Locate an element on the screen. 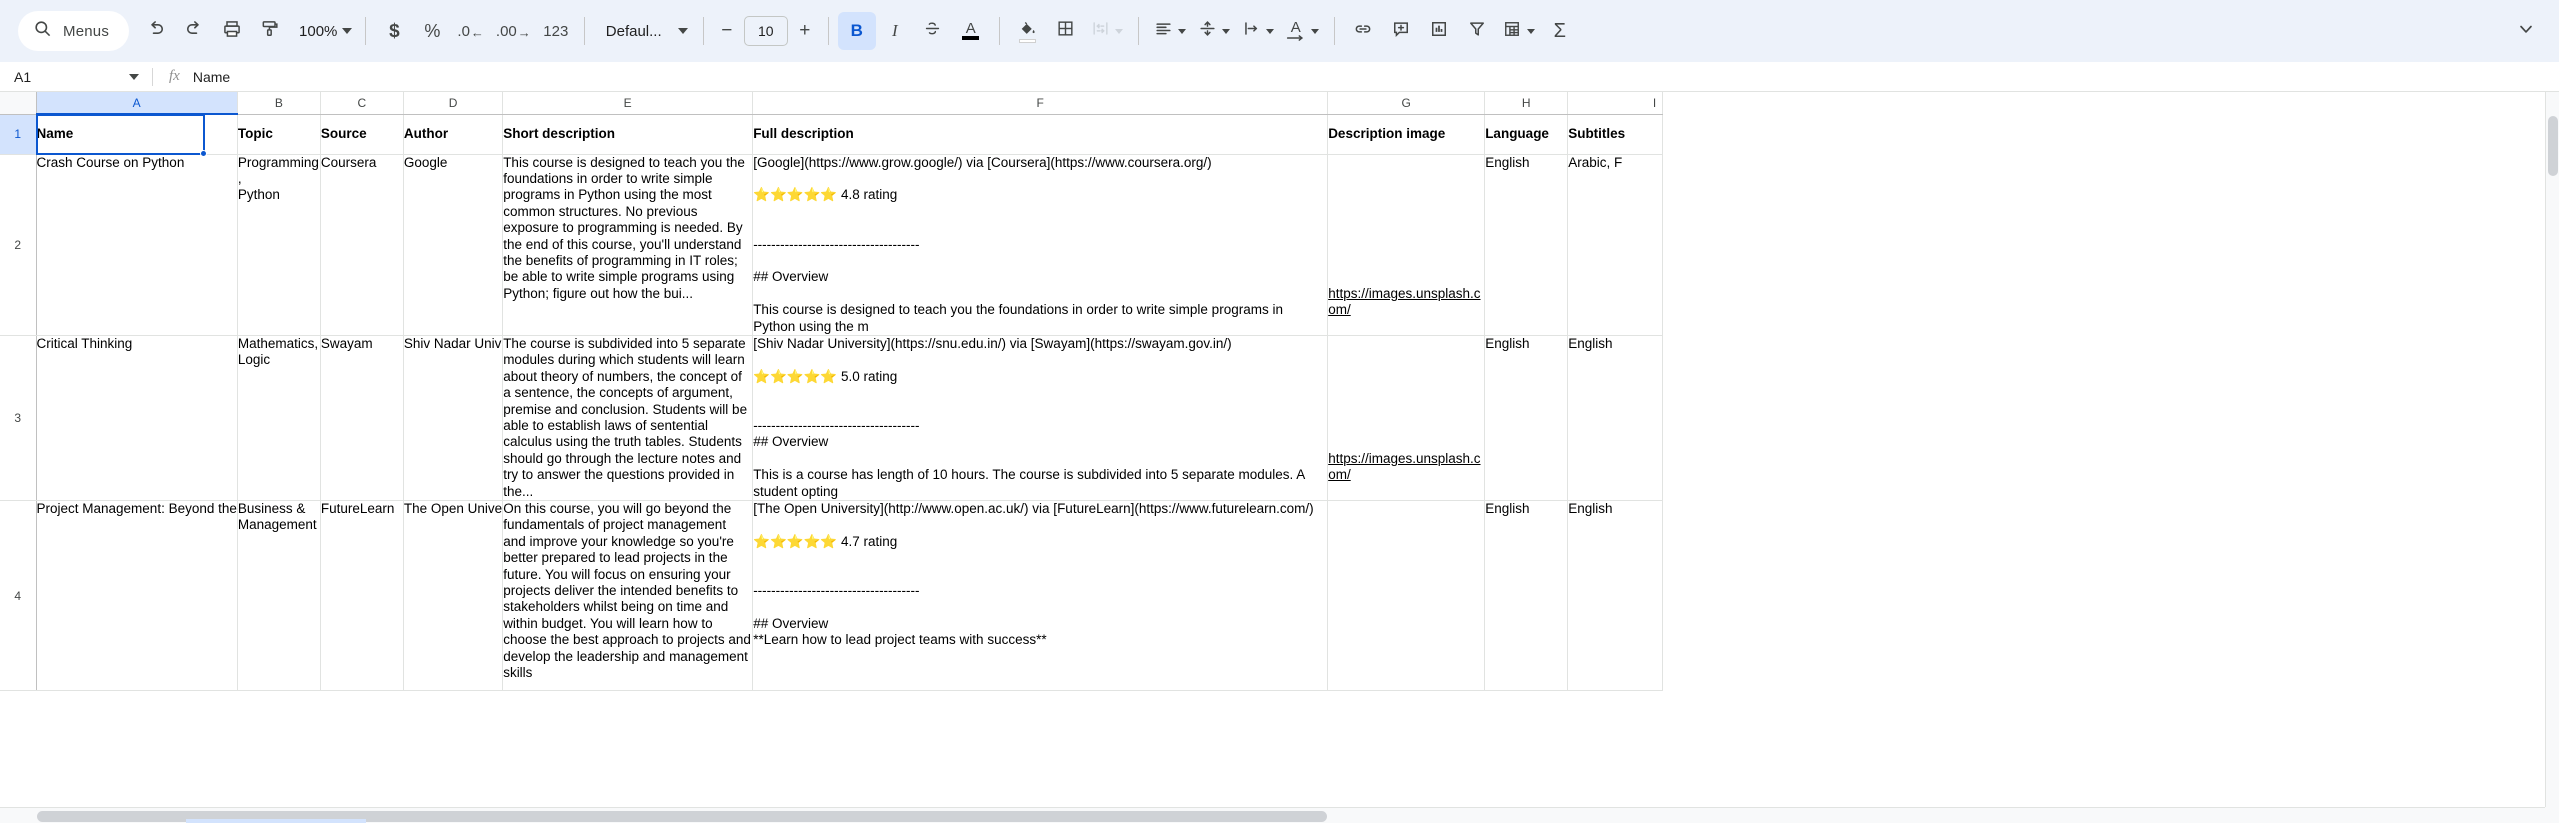  font-size-input is located at coordinates (765, 31).